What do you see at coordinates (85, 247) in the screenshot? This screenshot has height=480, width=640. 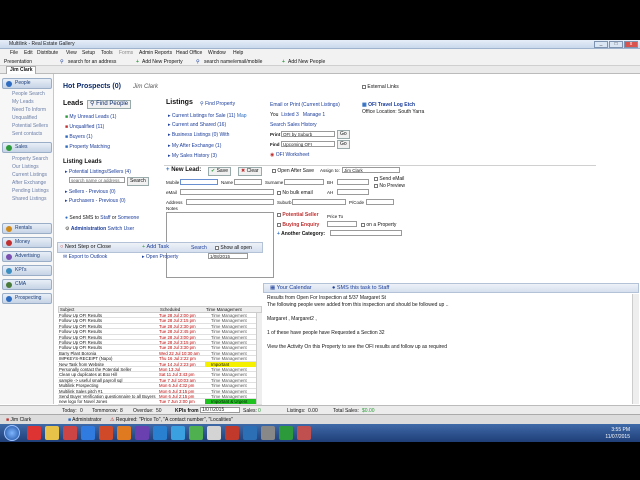 I see `next-step-button: ○ Next Step or Close` at bounding box center [85, 247].